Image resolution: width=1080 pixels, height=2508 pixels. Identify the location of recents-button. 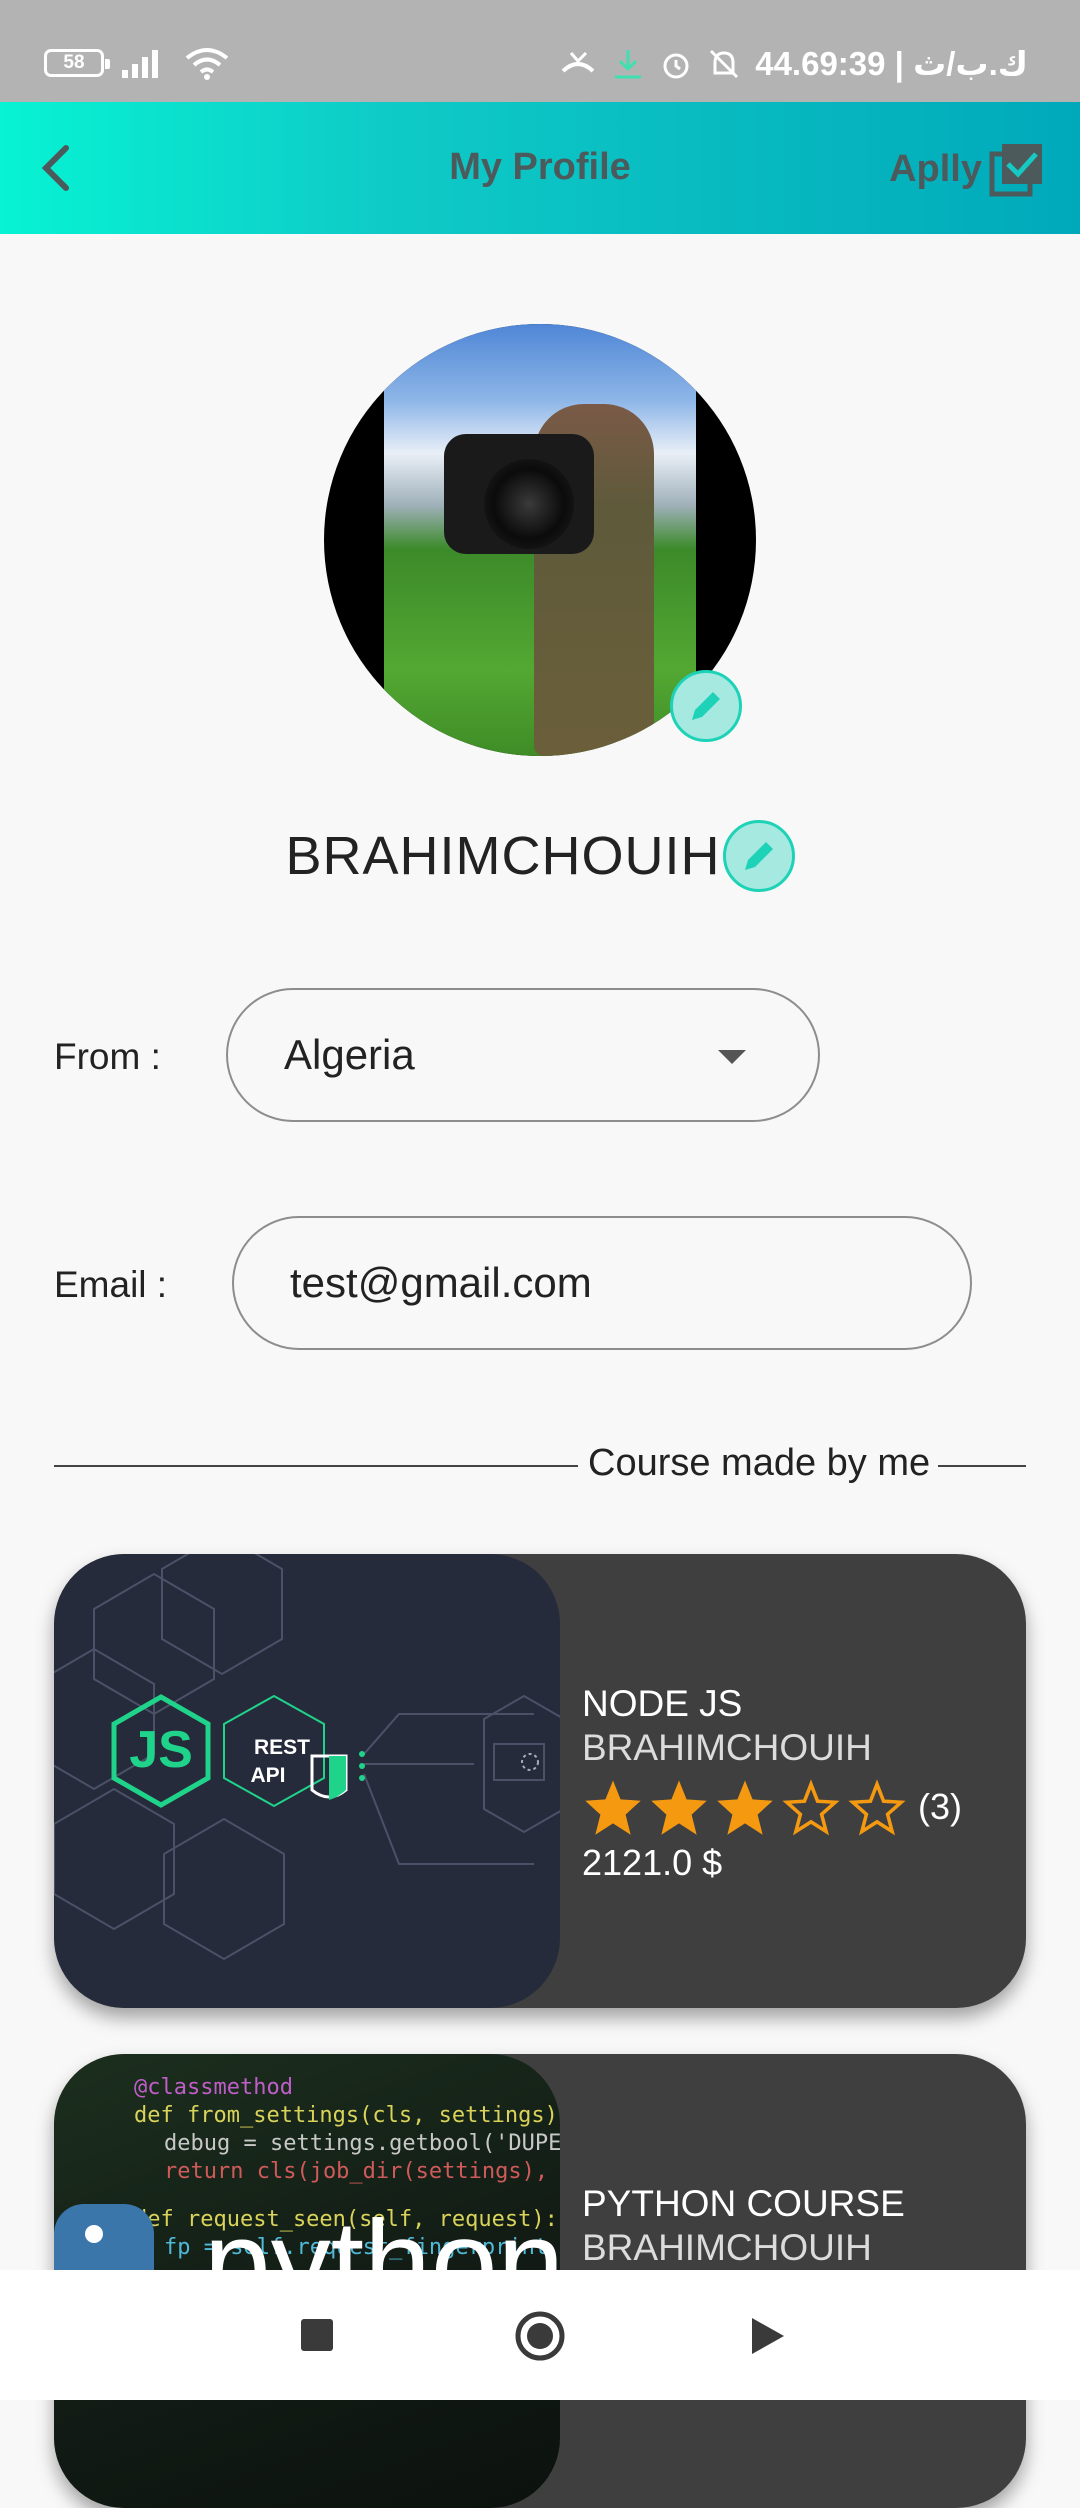
(317, 2337).